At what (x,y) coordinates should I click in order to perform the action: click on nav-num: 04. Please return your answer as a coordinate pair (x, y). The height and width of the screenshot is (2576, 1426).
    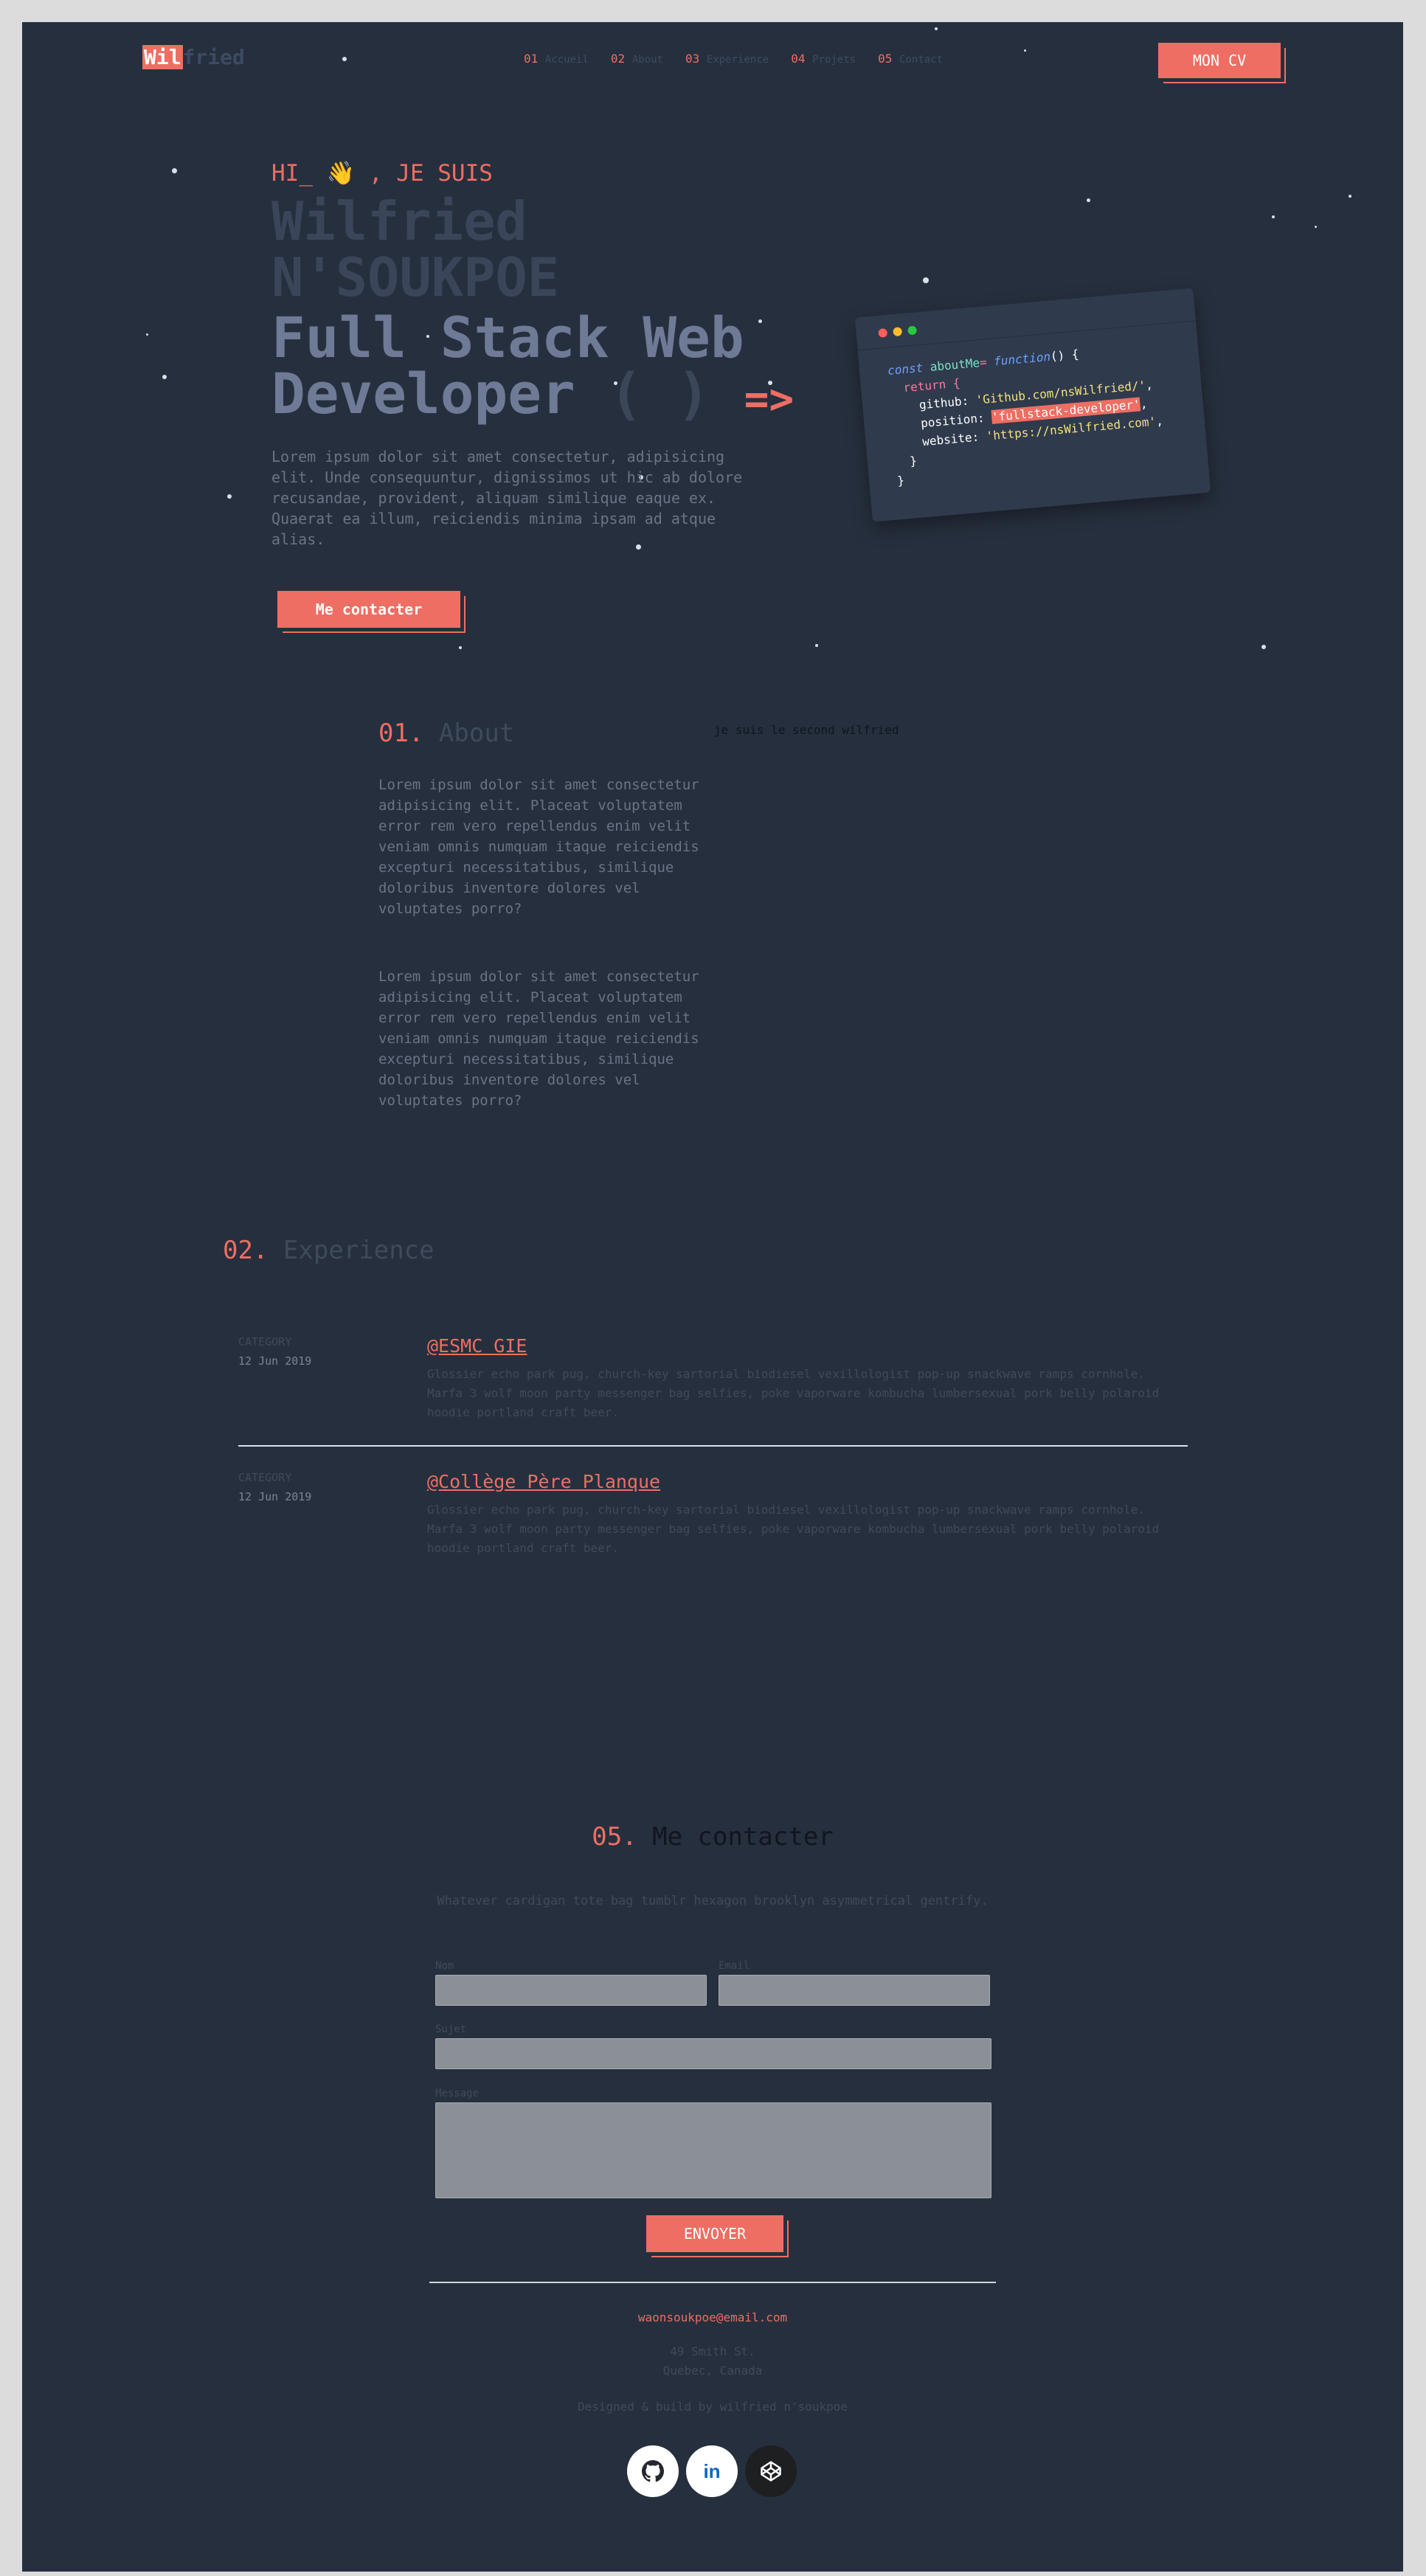
    Looking at the image, I should click on (798, 59).